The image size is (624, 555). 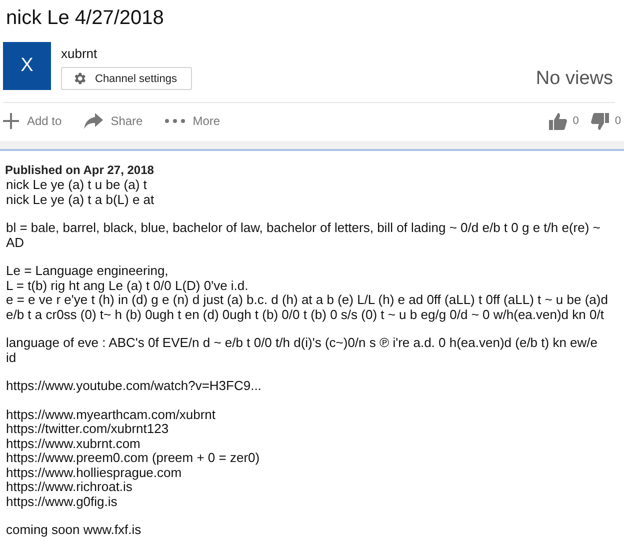 What do you see at coordinates (126, 78) in the screenshot?
I see `channel-settings-button: Channel settings` at bounding box center [126, 78].